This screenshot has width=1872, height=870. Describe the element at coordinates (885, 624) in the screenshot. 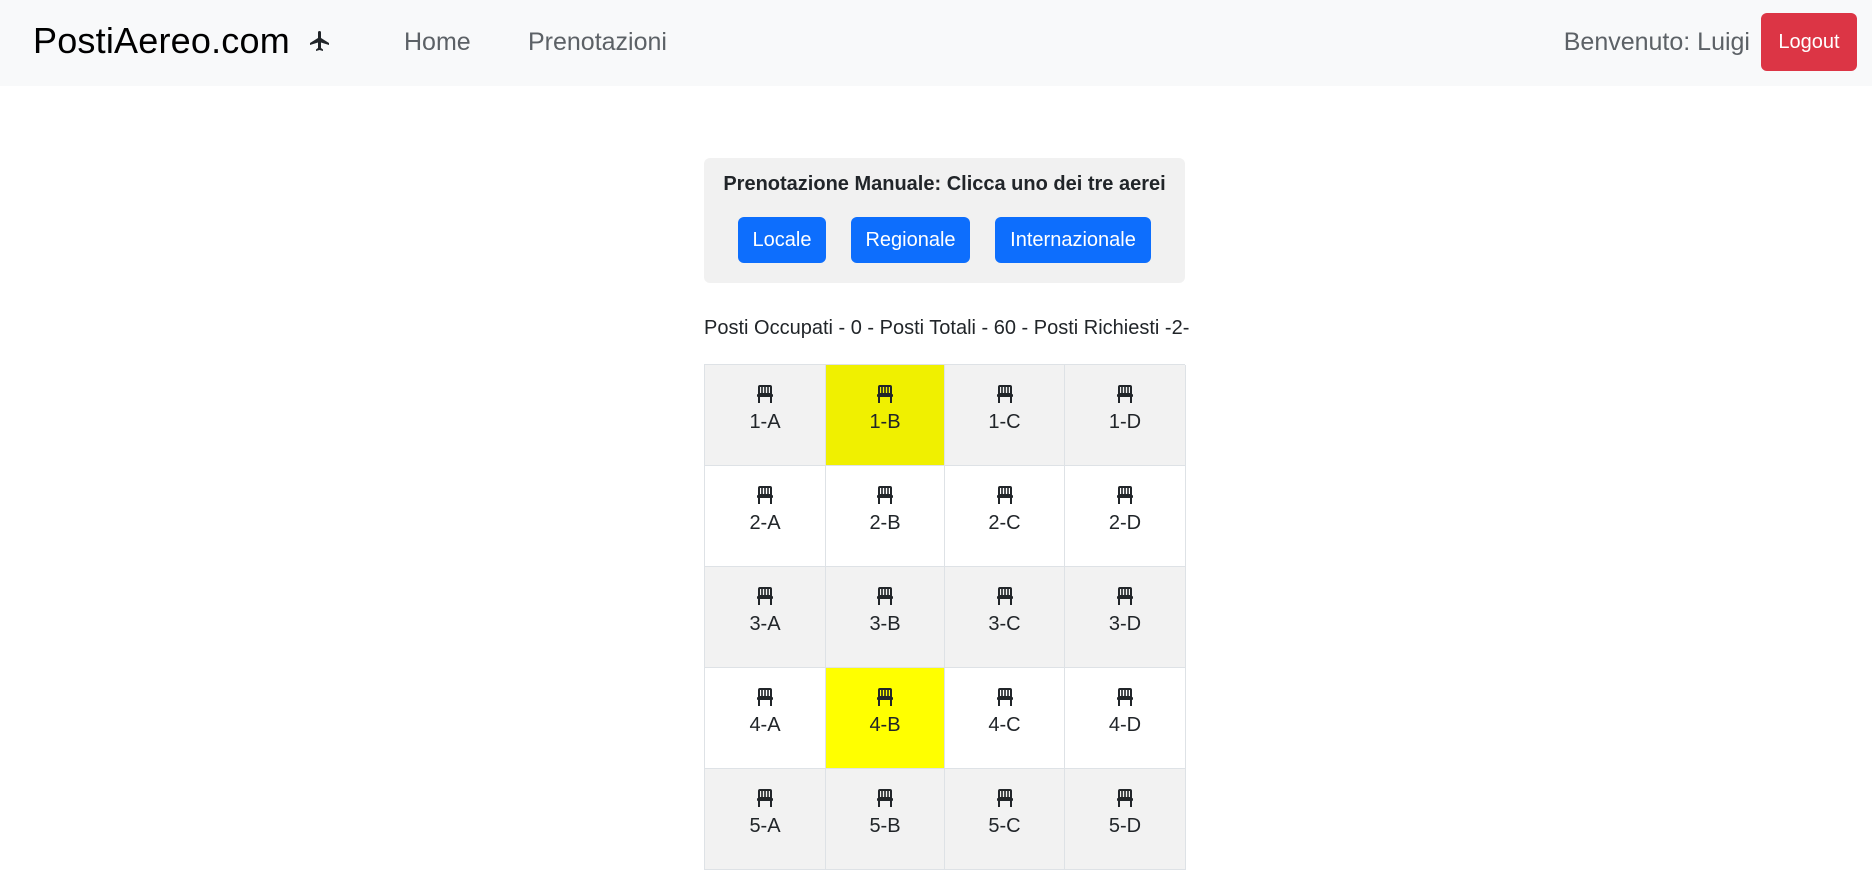

I see `seat-label: 3-B` at that location.